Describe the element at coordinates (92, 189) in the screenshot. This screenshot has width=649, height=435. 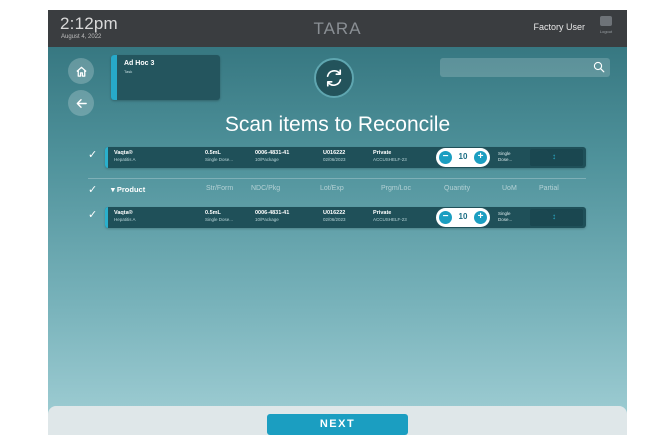
I see `select-all-check-icon: ✓` at that location.